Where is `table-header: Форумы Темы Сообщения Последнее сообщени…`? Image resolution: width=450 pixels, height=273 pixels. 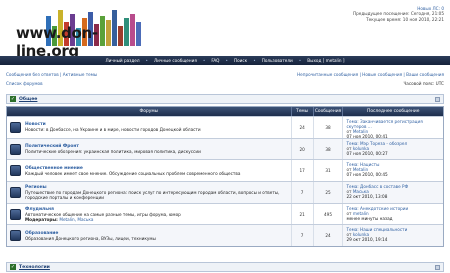 table-header: Форумы Темы Сообщения Последнее сообщени… is located at coordinates (225, 111).